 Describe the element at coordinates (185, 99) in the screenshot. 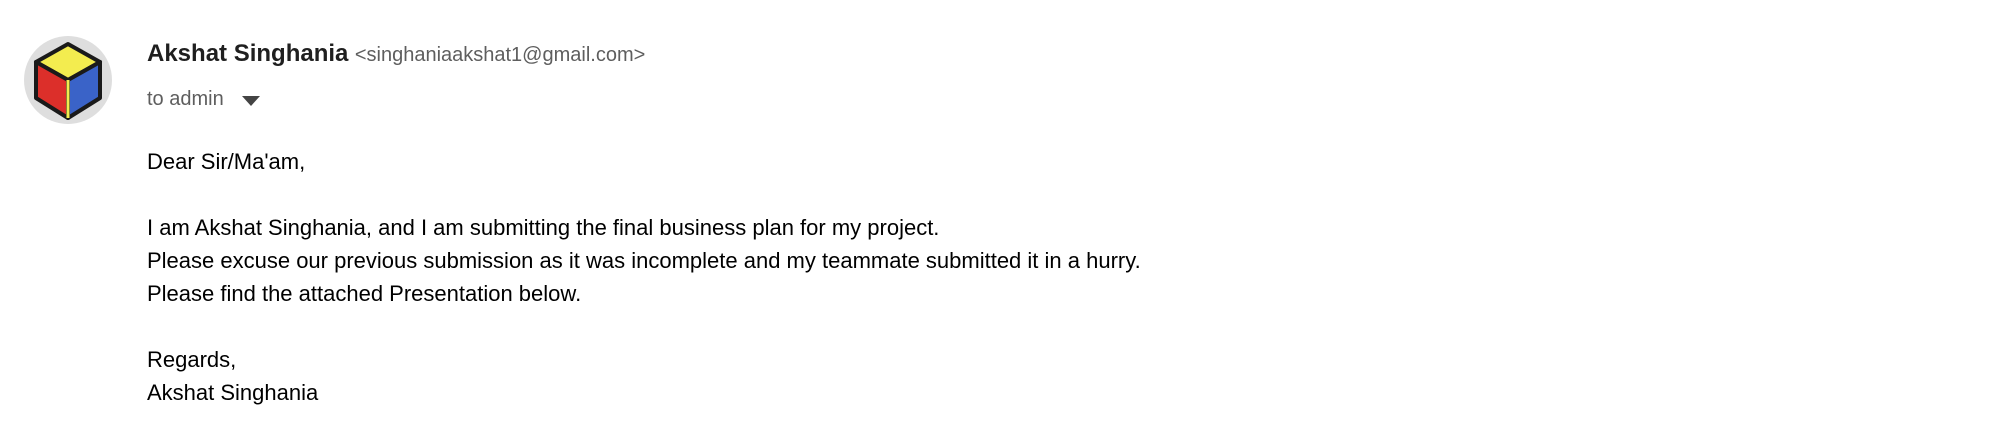

I see `recipient-label: to admin` at that location.